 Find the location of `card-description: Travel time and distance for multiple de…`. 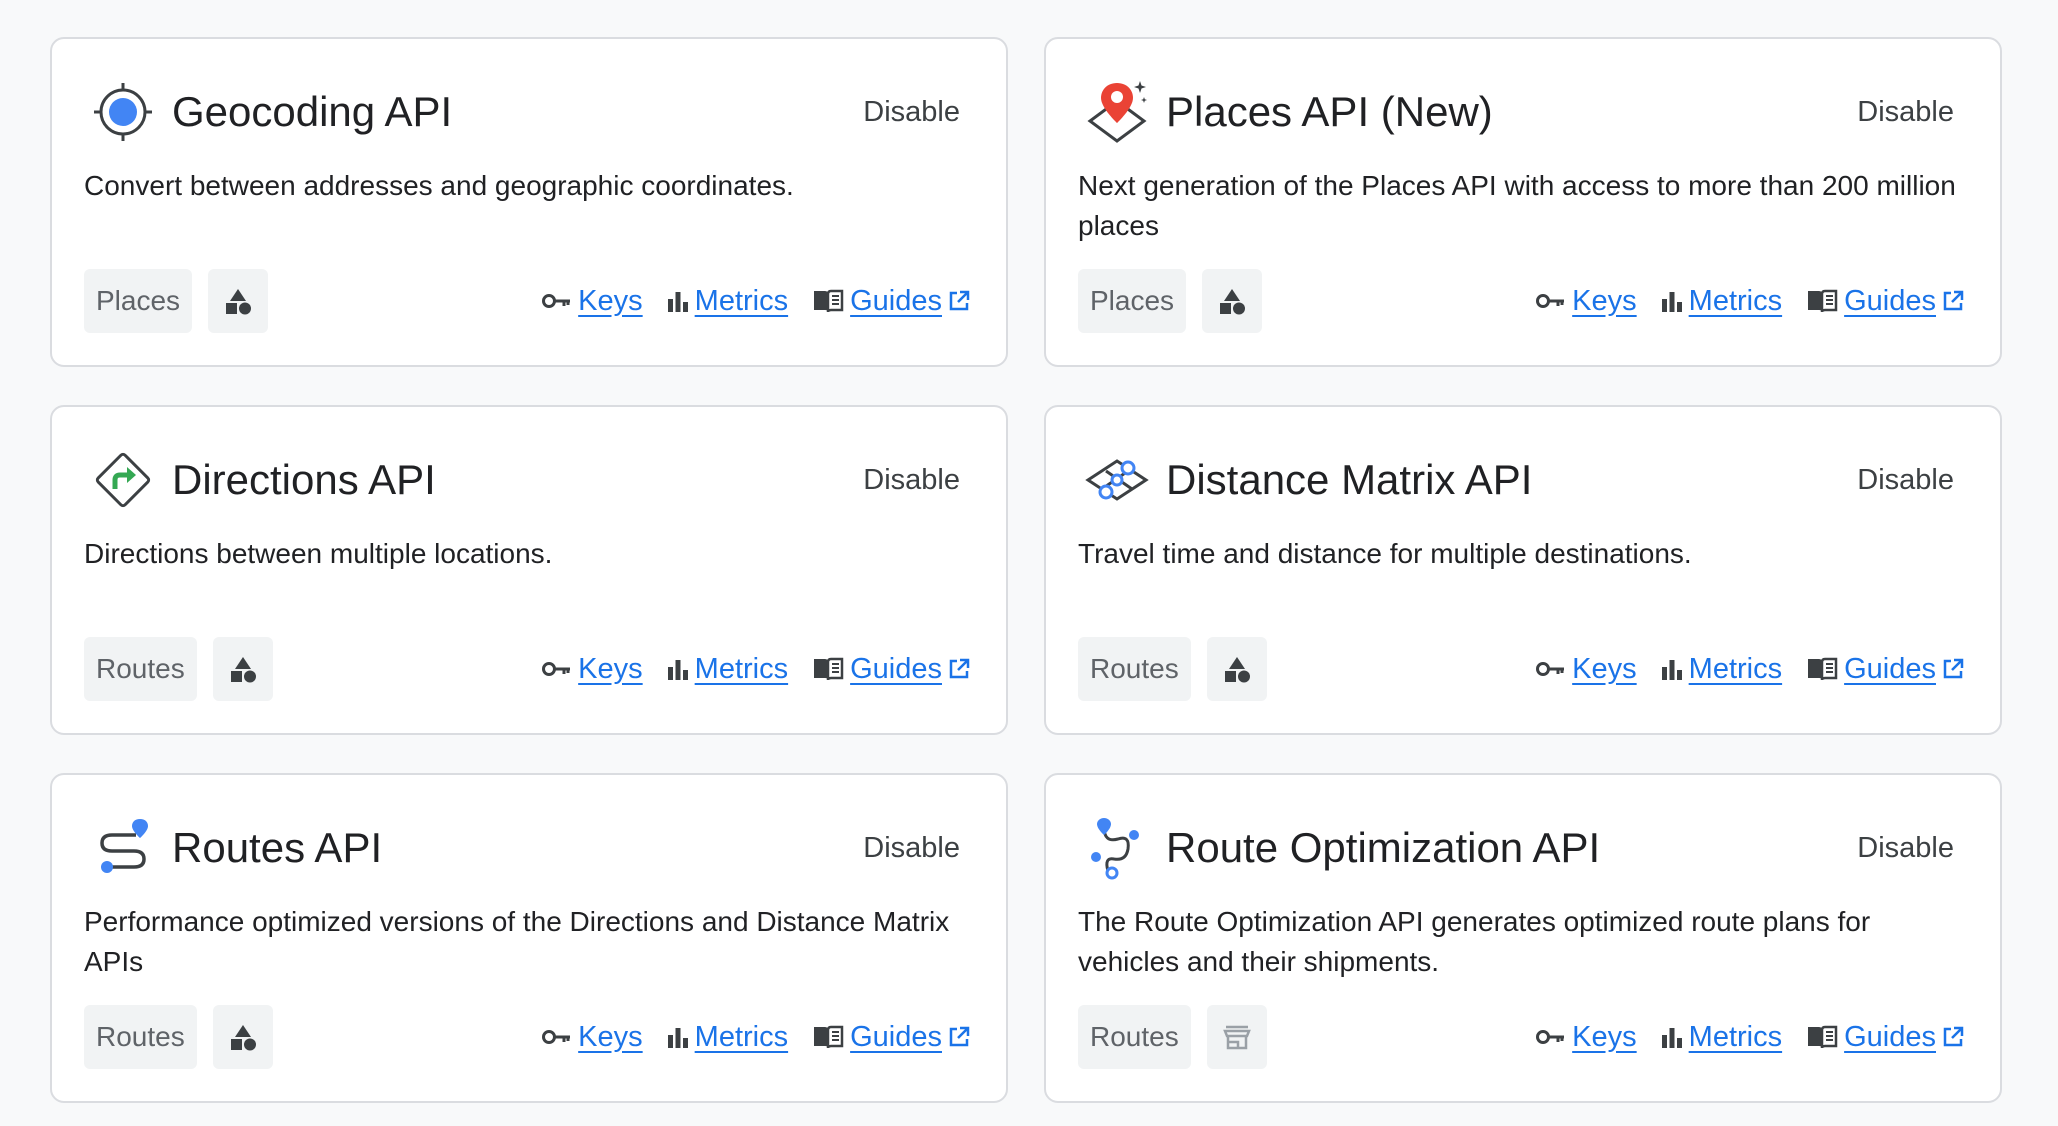

card-description: Travel time and distance for multiple de… is located at coordinates (1385, 553).